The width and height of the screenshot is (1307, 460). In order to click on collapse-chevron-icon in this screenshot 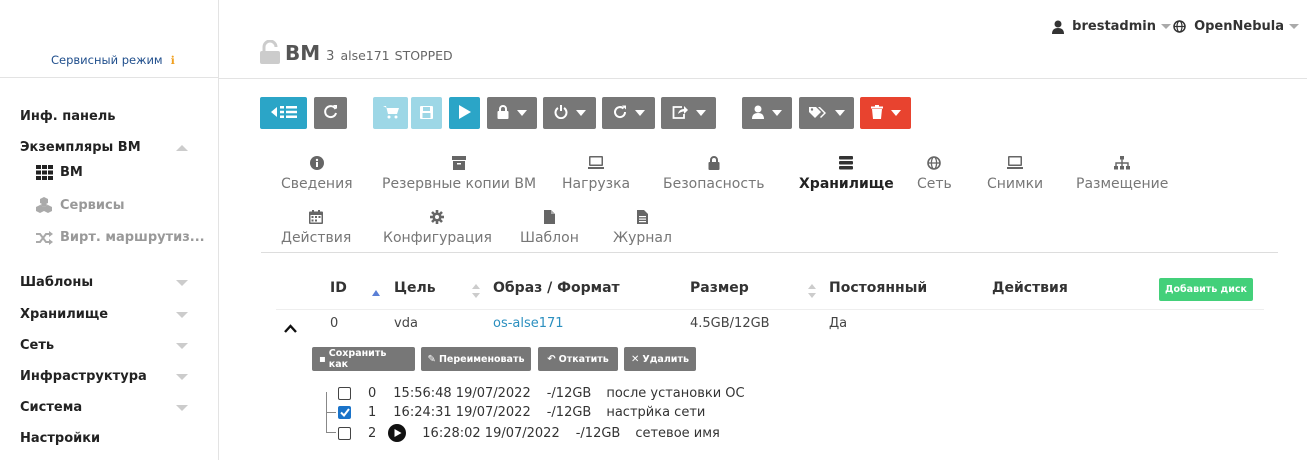, I will do `click(290, 327)`.